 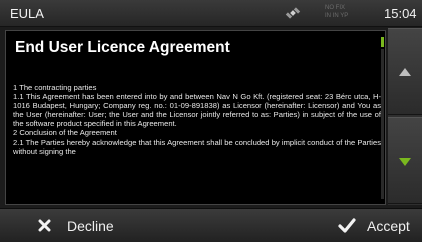 I want to click on accept-label: Accept, so click(x=388, y=226).